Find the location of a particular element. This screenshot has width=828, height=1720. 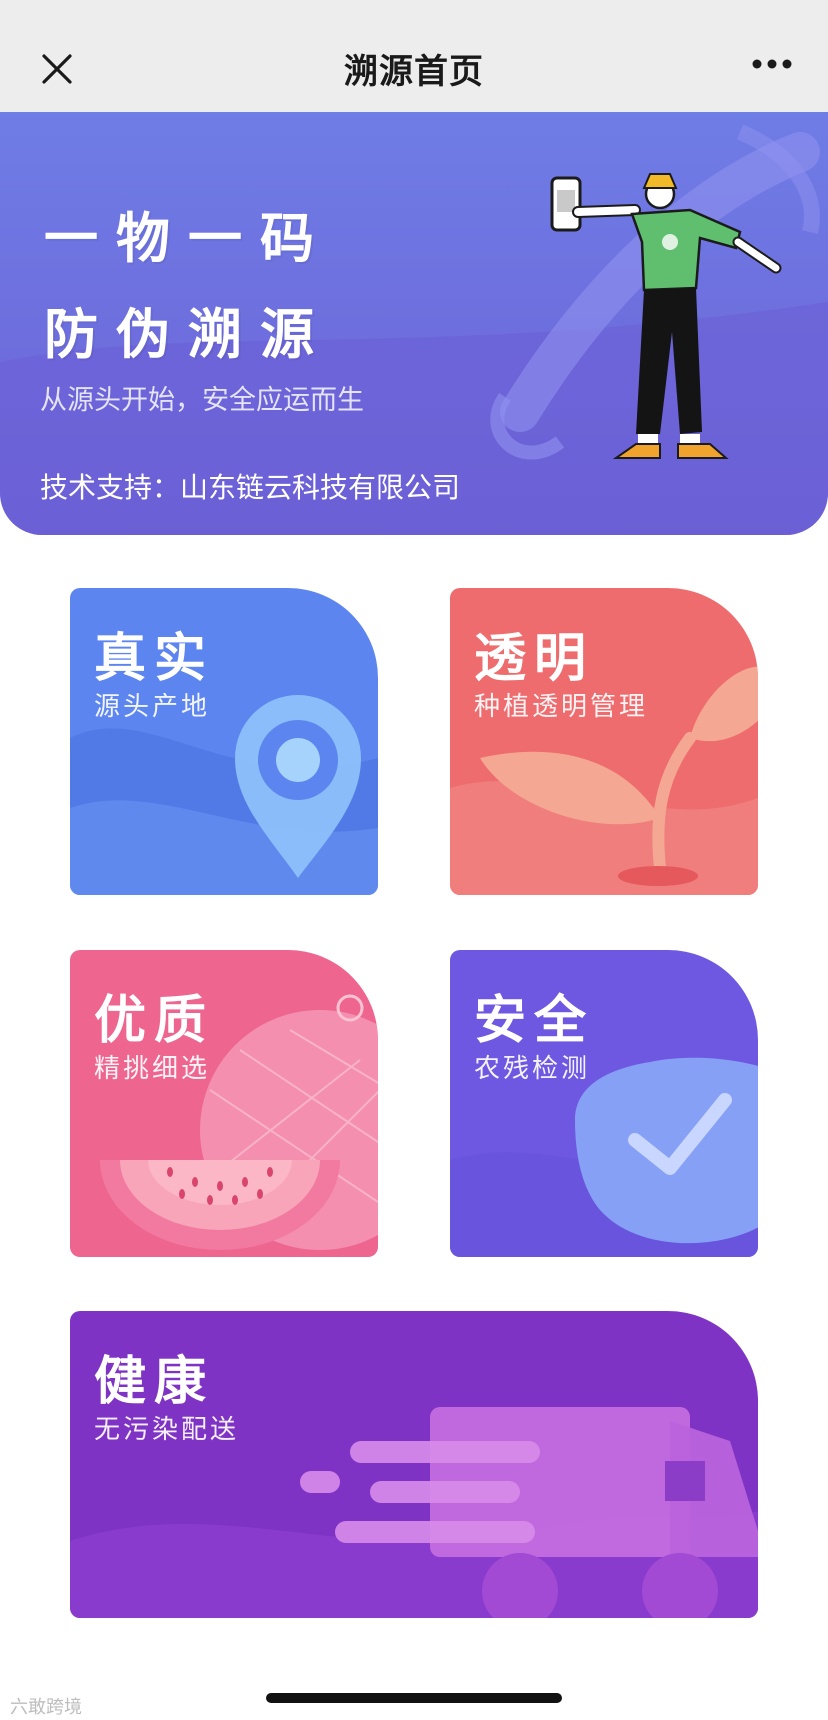

person-holding-phone-illustration is located at coordinates (666, 316).